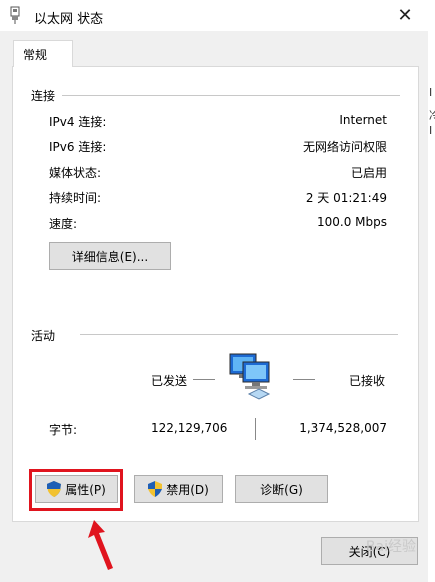  Describe the element at coordinates (343, 428) in the screenshot. I see `bytes-received-value: 1,374,528,007` at that location.